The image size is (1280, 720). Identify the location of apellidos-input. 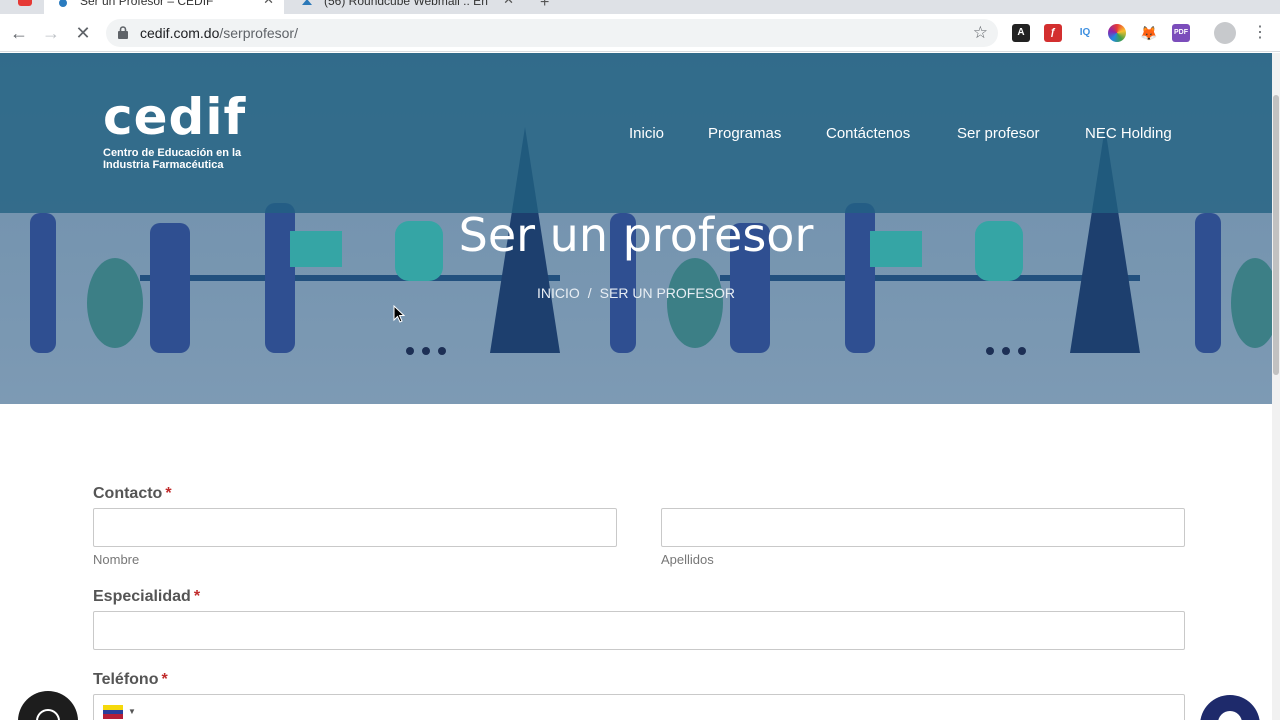
(923, 527).